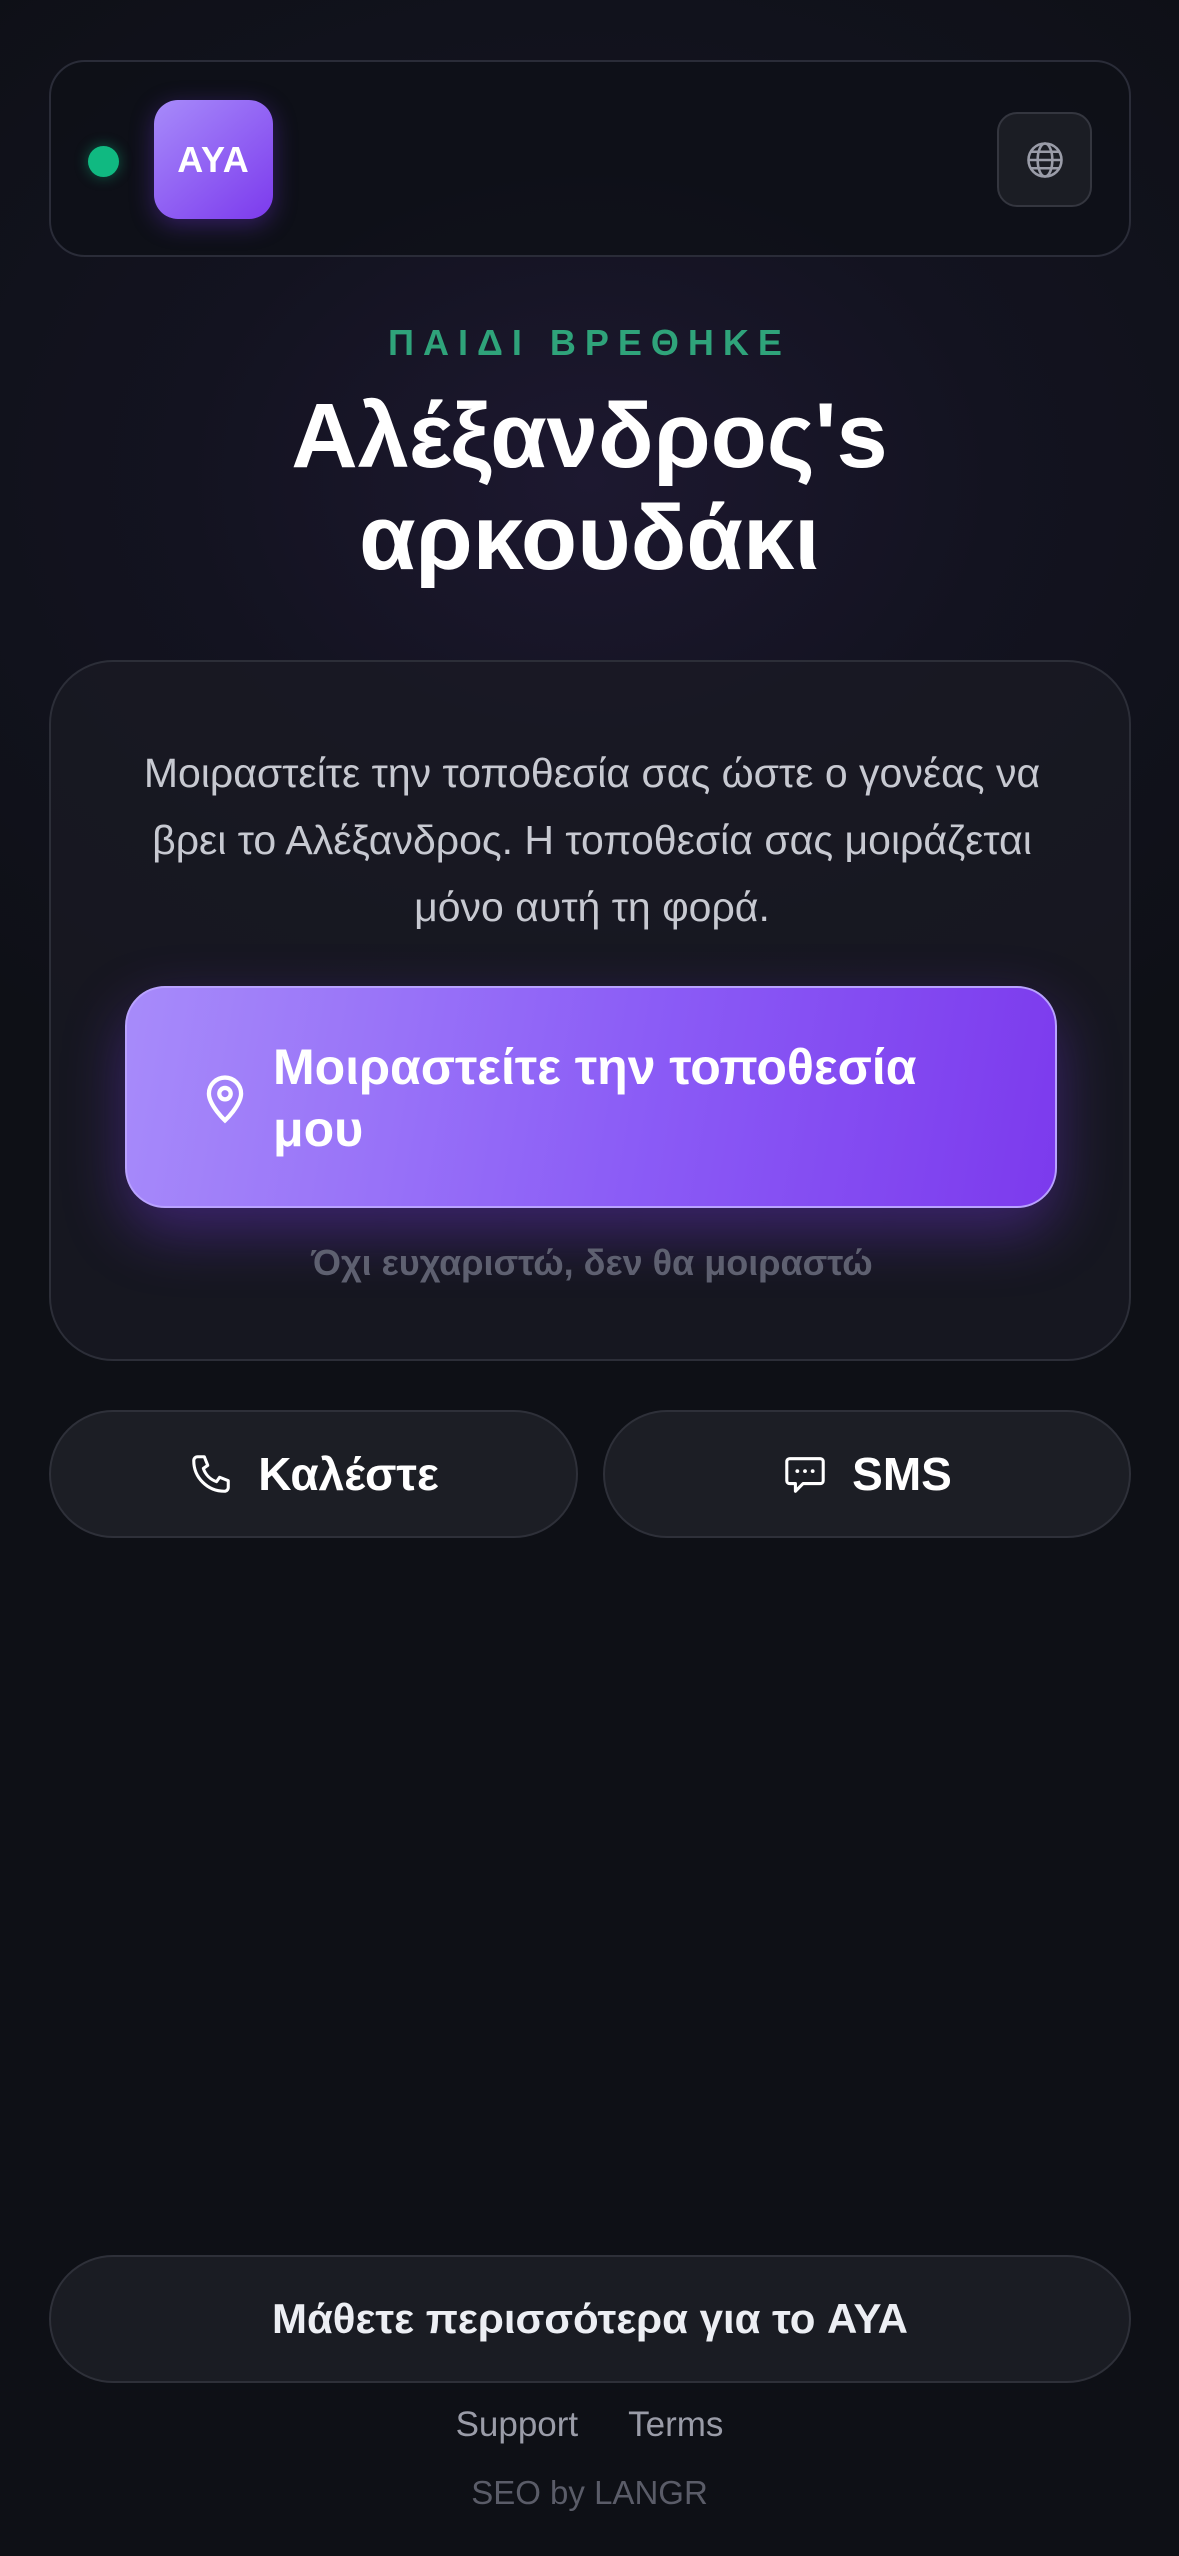 Image resolution: width=1179 pixels, height=2556 pixels. Describe the element at coordinates (103, 161) in the screenshot. I see `status-dot` at that location.